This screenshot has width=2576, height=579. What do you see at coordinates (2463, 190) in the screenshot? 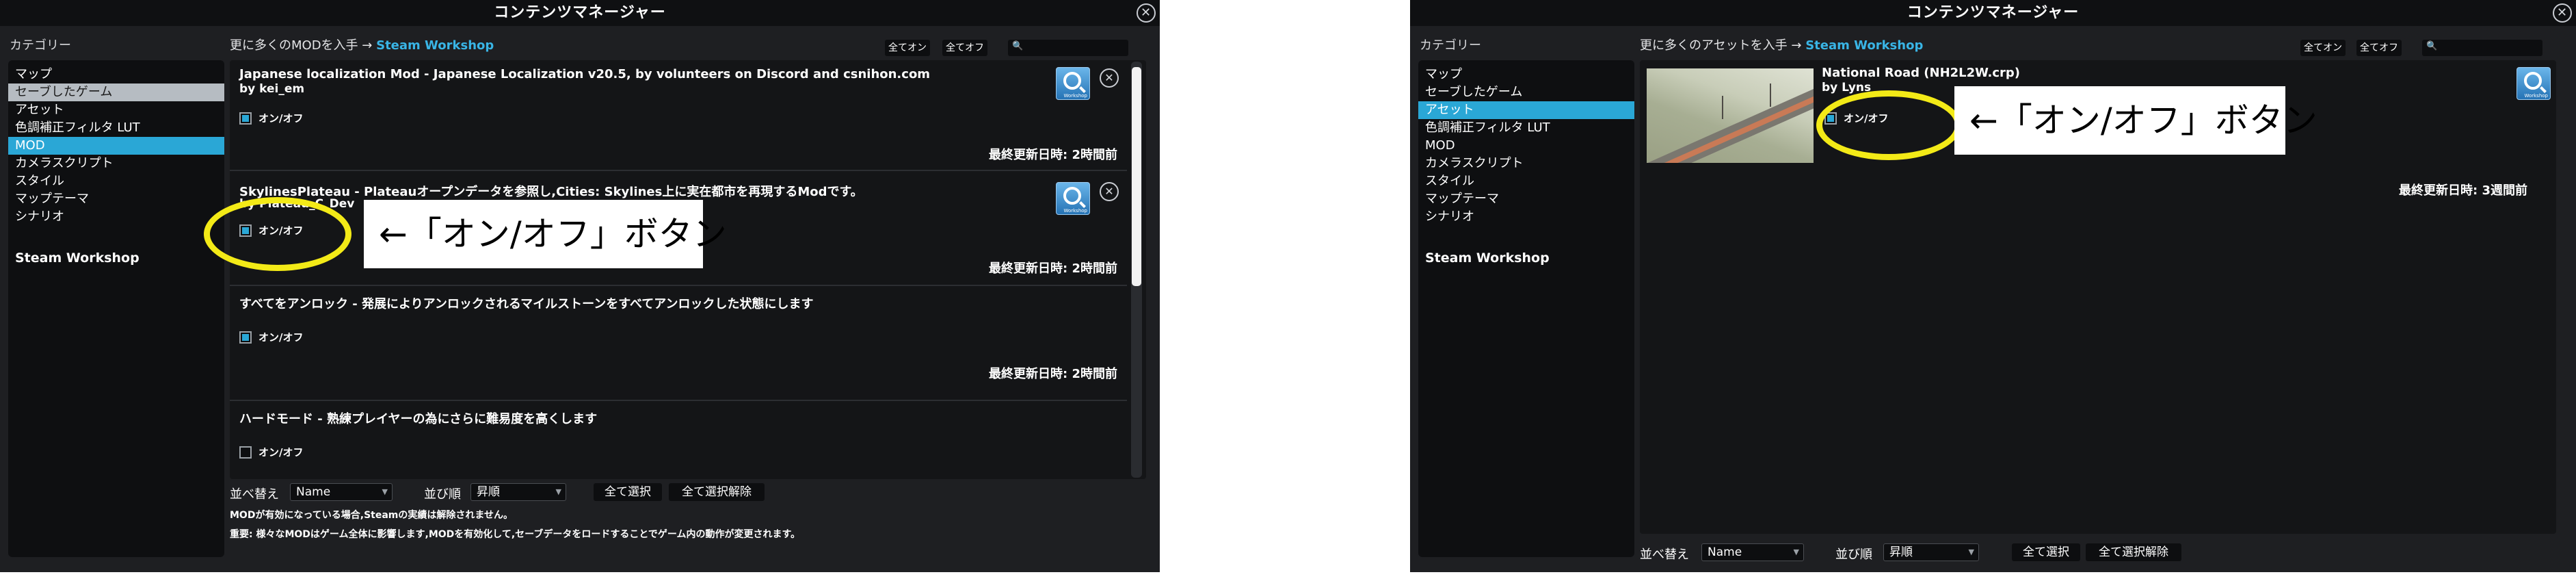
I see `last-updated: 最終更新日時: 3週間前` at bounding box center [2463, 190].